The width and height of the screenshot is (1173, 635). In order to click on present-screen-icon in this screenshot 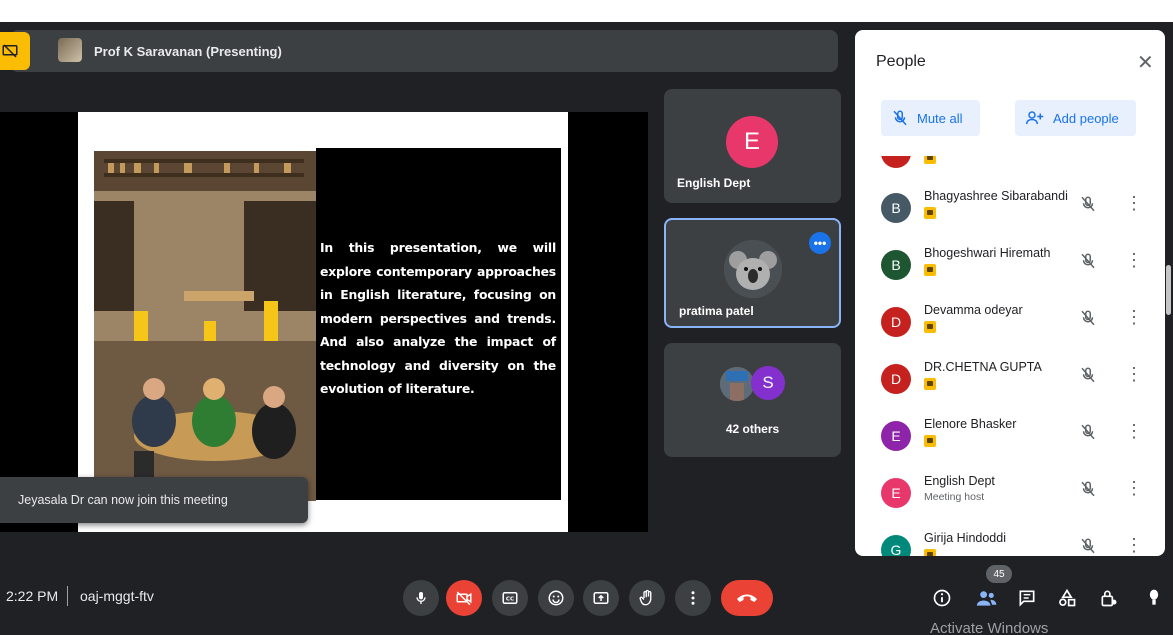, I will do `click(601, 598)`.